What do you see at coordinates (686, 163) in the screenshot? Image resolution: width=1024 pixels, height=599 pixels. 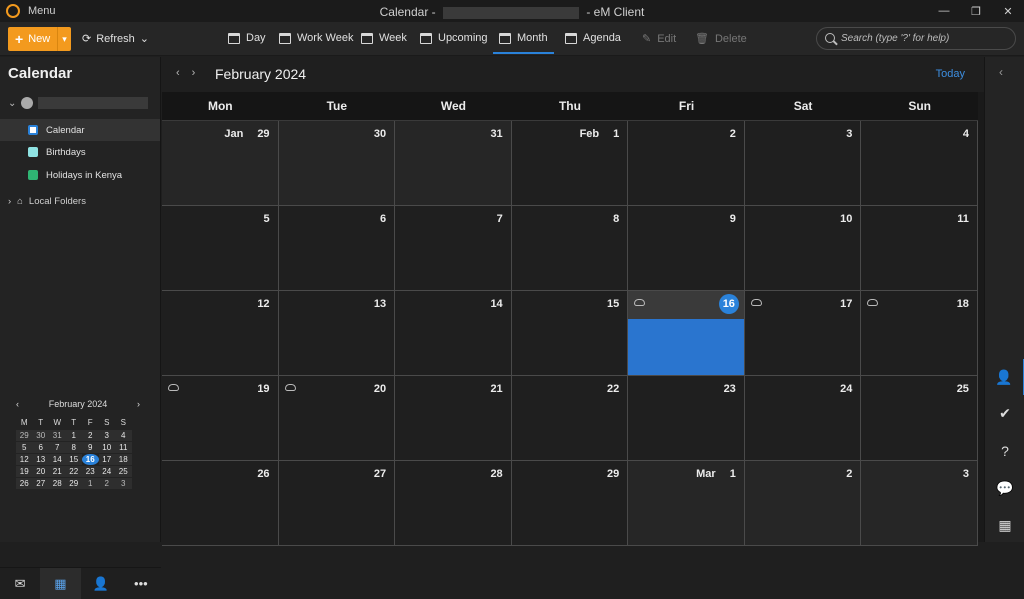 I see `day-cell: 2` at bounding box center [686, 163].